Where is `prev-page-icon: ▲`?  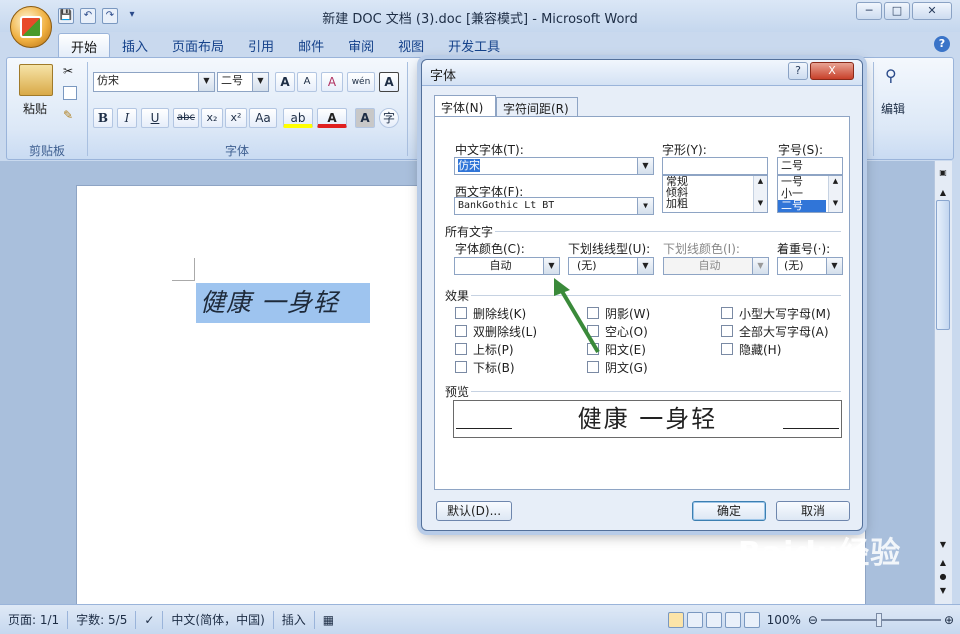 prev-page-icon: ▲ is located at coordinates (943, 563).